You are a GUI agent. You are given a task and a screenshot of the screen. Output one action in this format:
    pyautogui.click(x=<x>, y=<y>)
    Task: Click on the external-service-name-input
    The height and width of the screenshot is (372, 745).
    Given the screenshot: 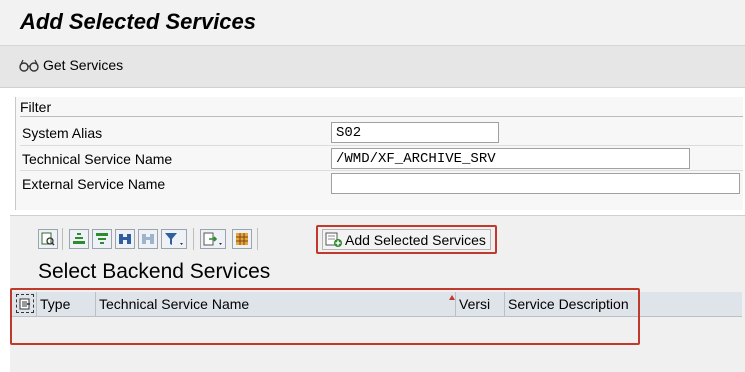 What is the action you would take?
    pyautogui.click(x=535, y=183)
    